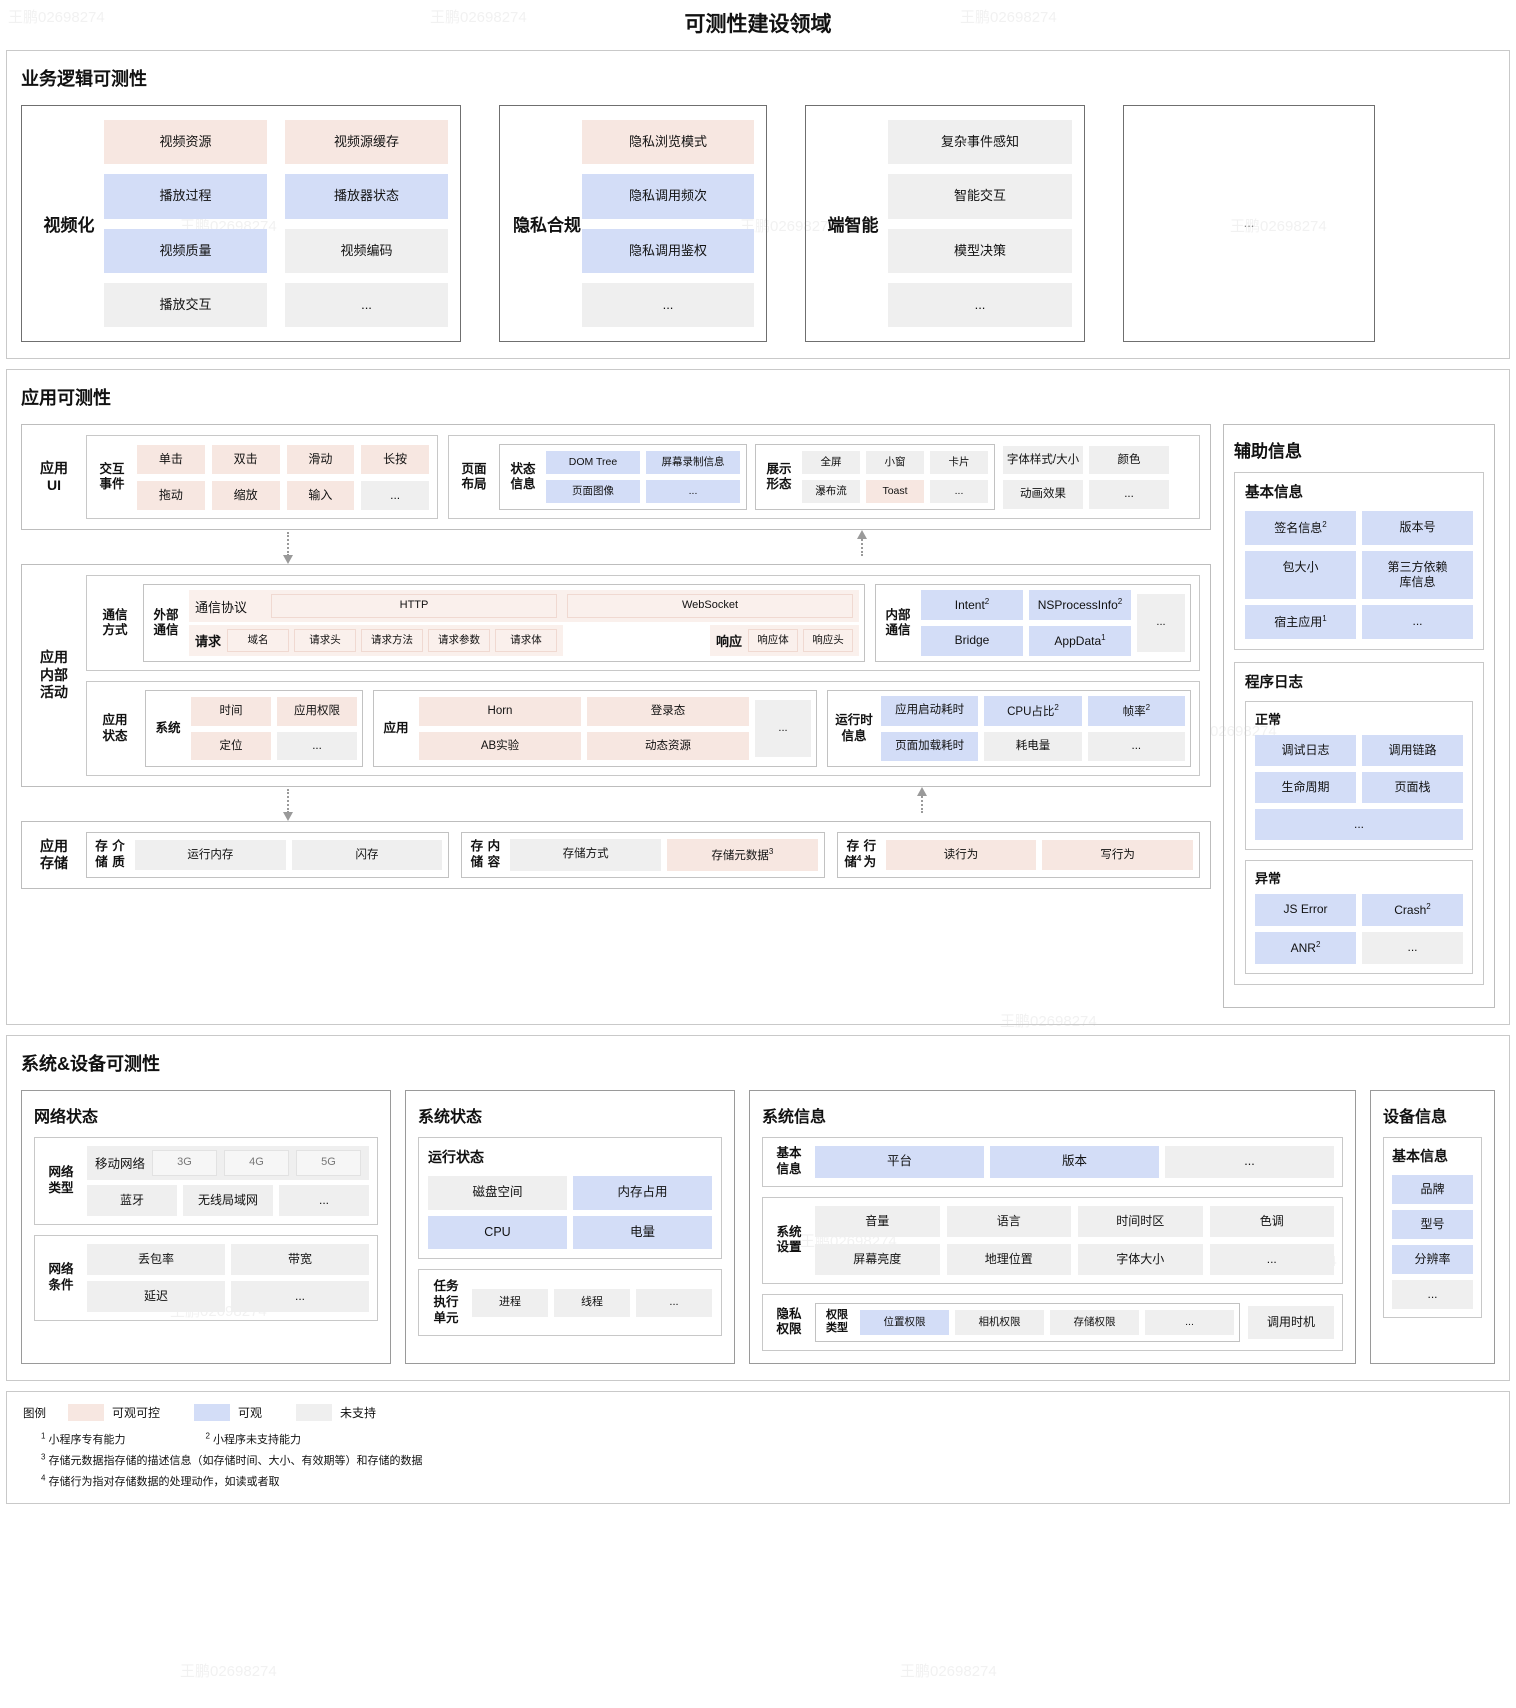 This screenshot has height=1708, width=1516. I want to click on chip: 瀑布流, so click(831, 492).